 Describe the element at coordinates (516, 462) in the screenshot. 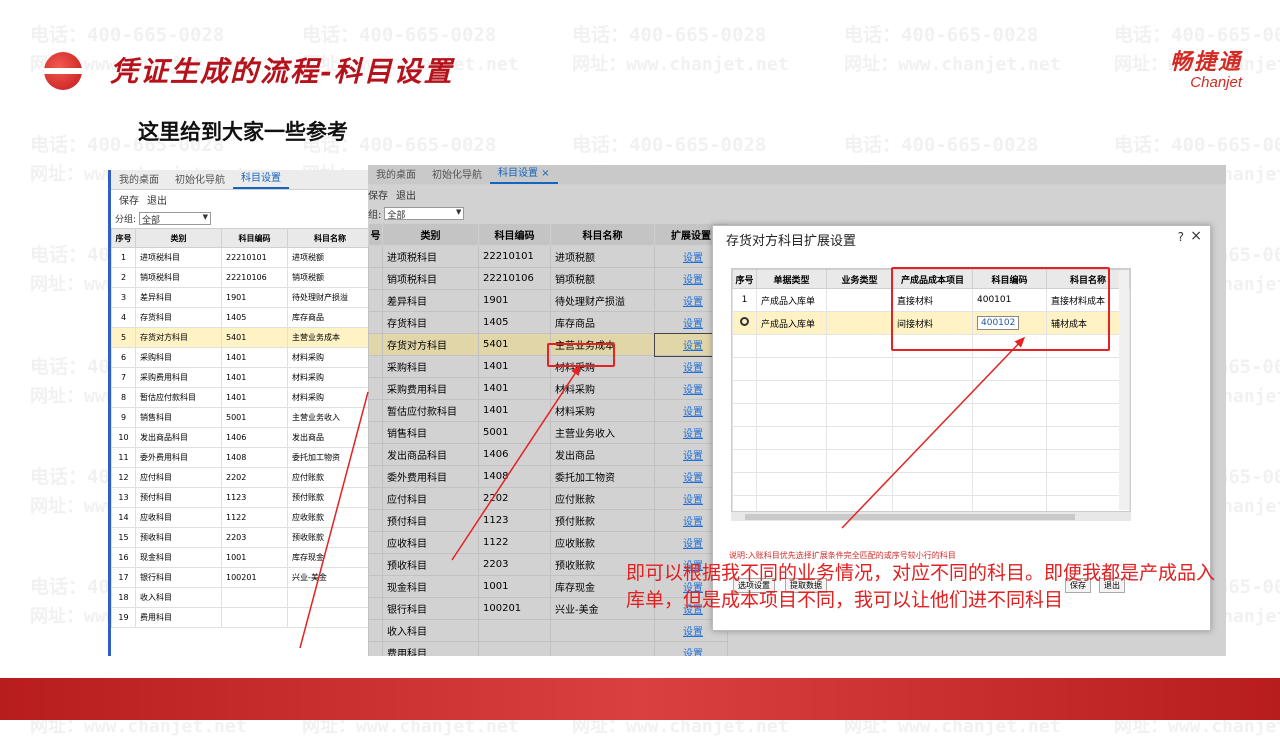

I see `arrow-middle` at that location.